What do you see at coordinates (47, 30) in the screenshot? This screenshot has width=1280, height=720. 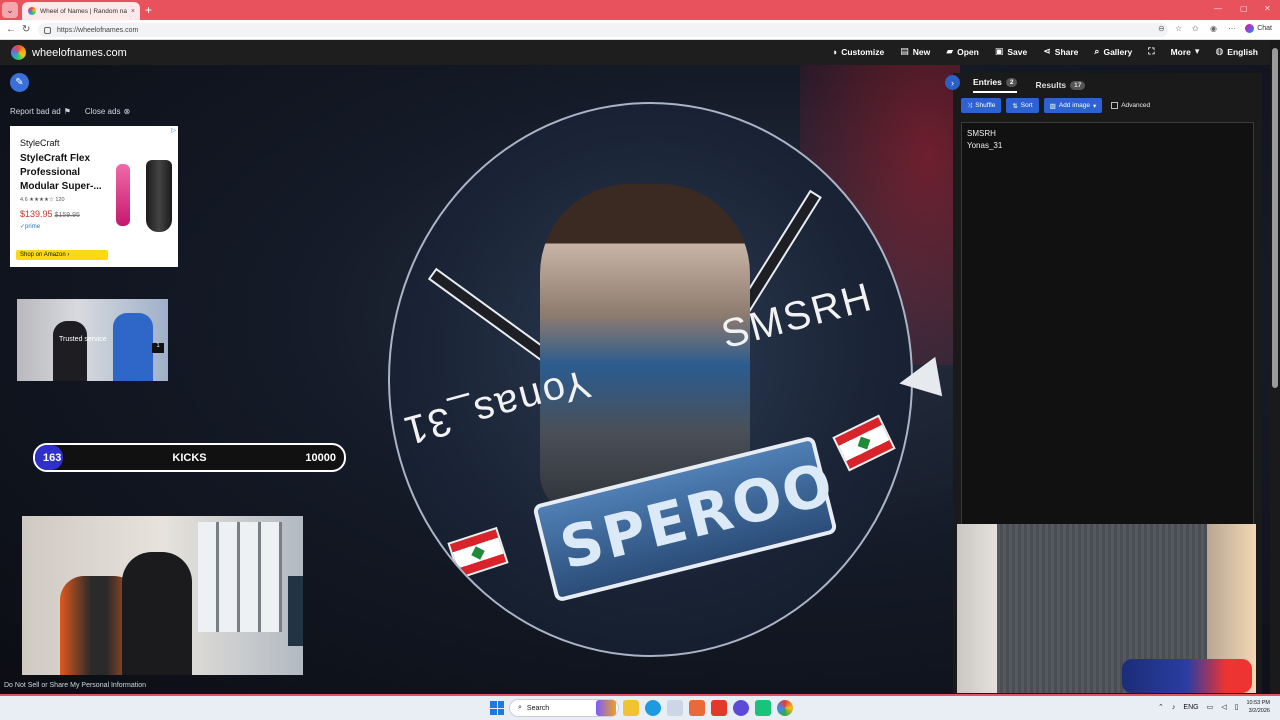 I see `site-info-icon` at bounding box center [47, 30].